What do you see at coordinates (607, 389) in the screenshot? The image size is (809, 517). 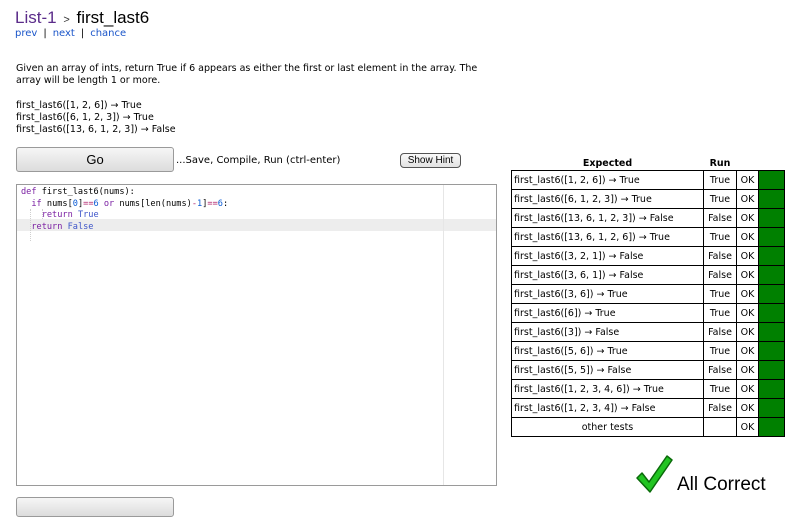 I see `expected-cell: first_last6([1, 2, 3, 4, 6]) → True` at bounding box center [607, 389].